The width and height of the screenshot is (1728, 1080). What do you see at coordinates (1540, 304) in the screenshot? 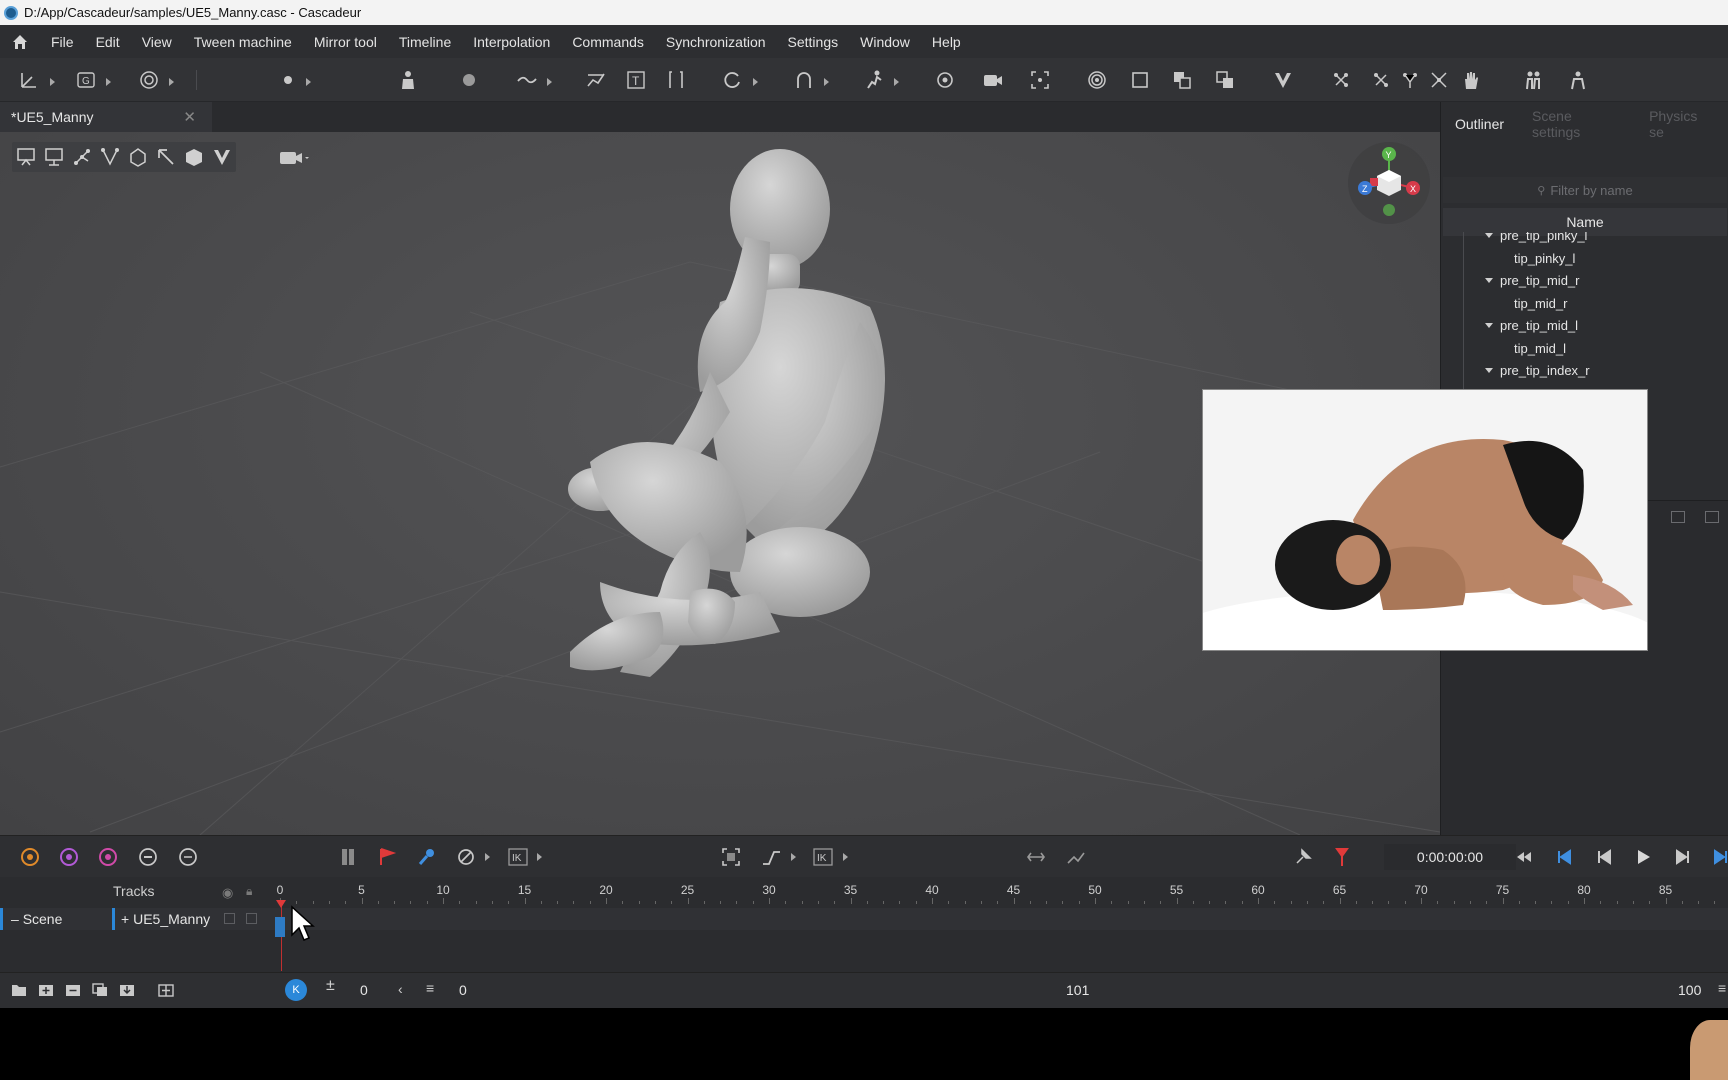
I see `tree-node: tip_mid_r` at bounding box center [1540, 304].